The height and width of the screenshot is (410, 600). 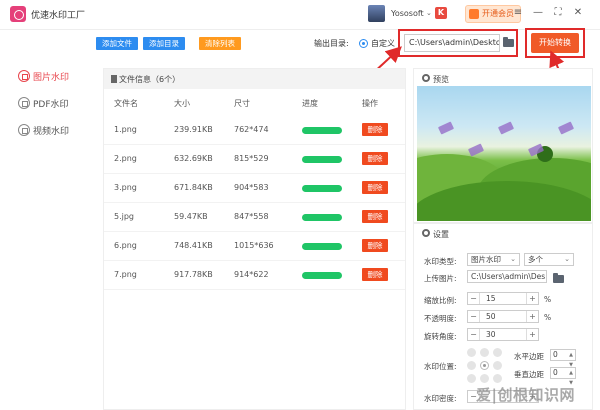 I want to click on wm-count-select: 多个 ⌄, so click(x=549, y=259).